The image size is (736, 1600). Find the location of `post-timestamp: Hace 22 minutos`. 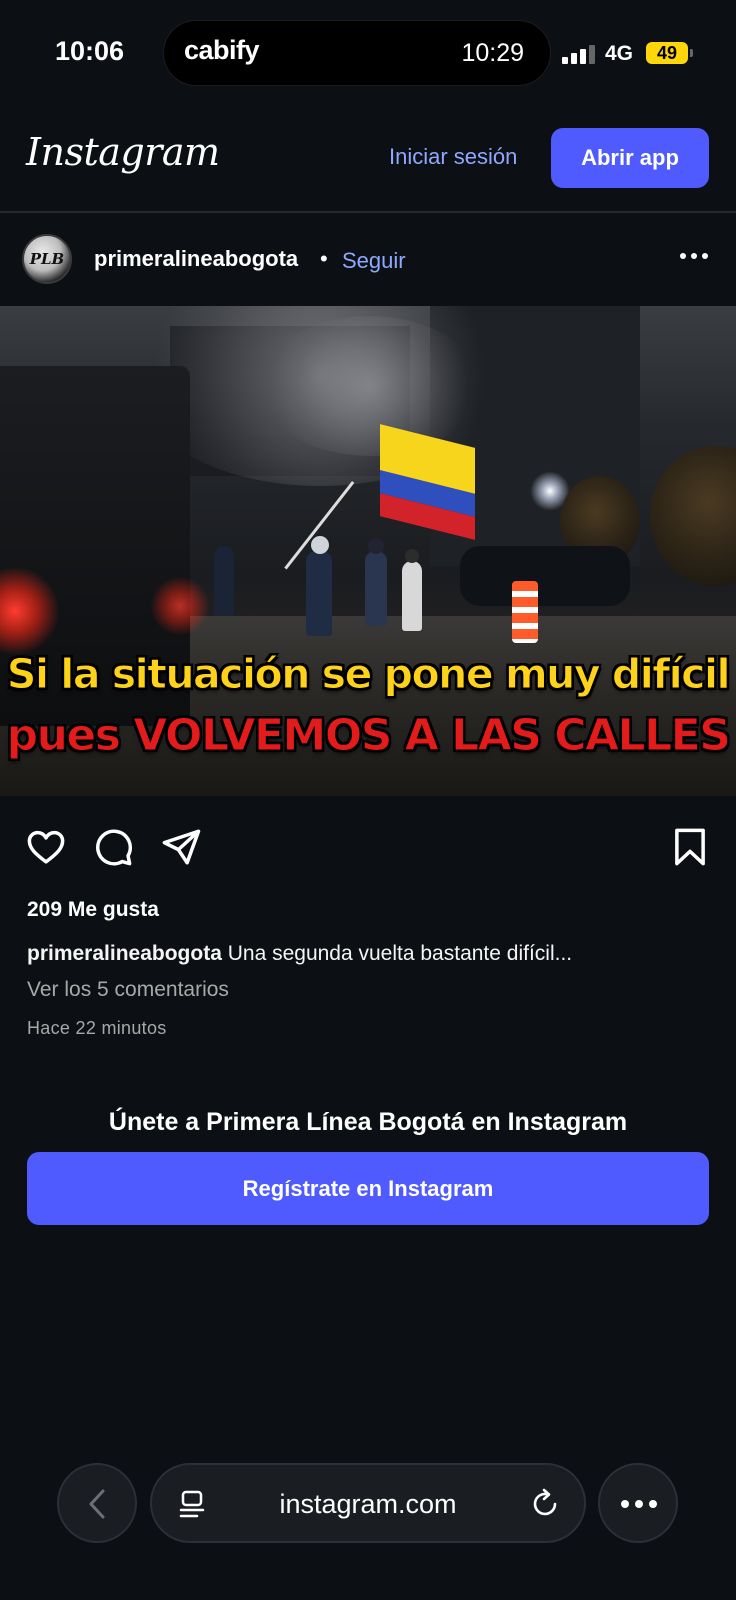

post-timestamp: Hace 22 minutos is located at coordinates (97, 1028).